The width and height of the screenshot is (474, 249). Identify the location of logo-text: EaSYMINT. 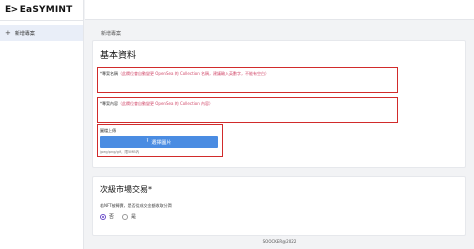
(46, 10).